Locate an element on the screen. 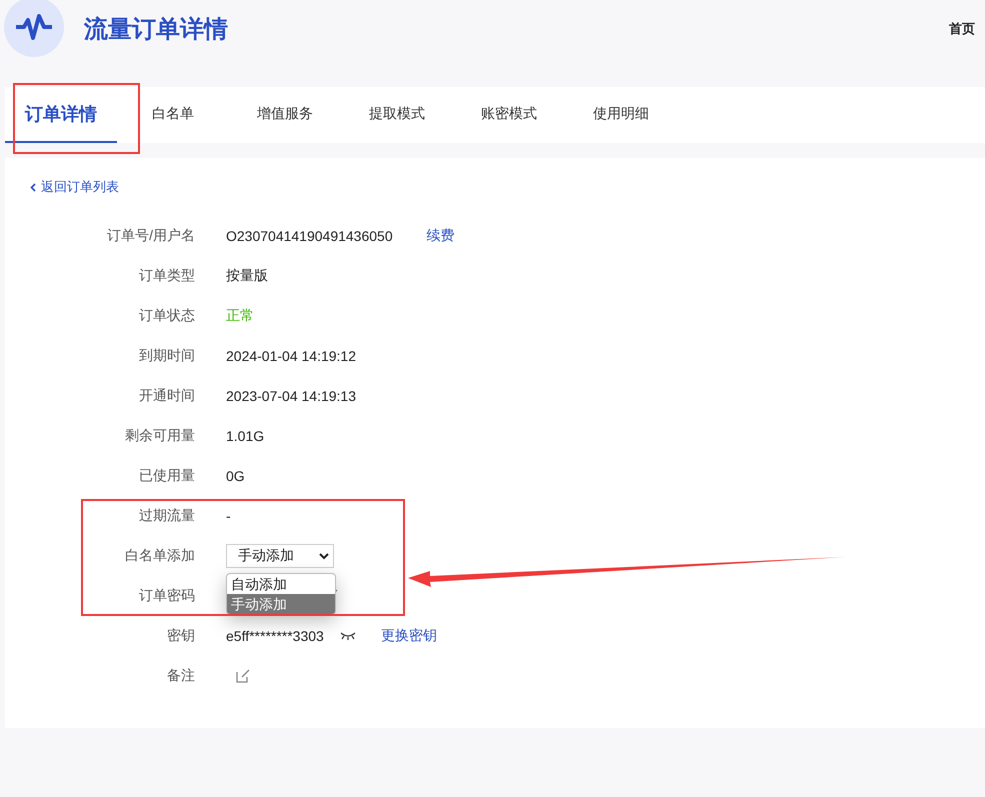 The height and width of the screenshot is (797, 985). renew-link: 续费 is located at coordinates (440, 236).